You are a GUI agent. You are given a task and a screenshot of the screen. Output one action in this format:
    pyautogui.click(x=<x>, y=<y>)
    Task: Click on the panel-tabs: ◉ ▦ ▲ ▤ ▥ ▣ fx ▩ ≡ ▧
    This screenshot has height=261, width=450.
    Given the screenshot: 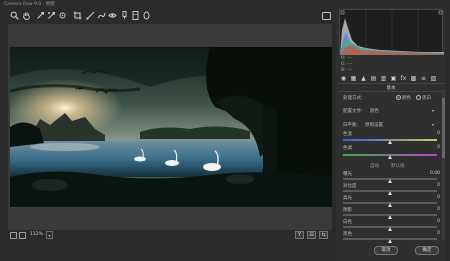 What is the action you would take?
    pyautogui.click(x=391, y=79)
    